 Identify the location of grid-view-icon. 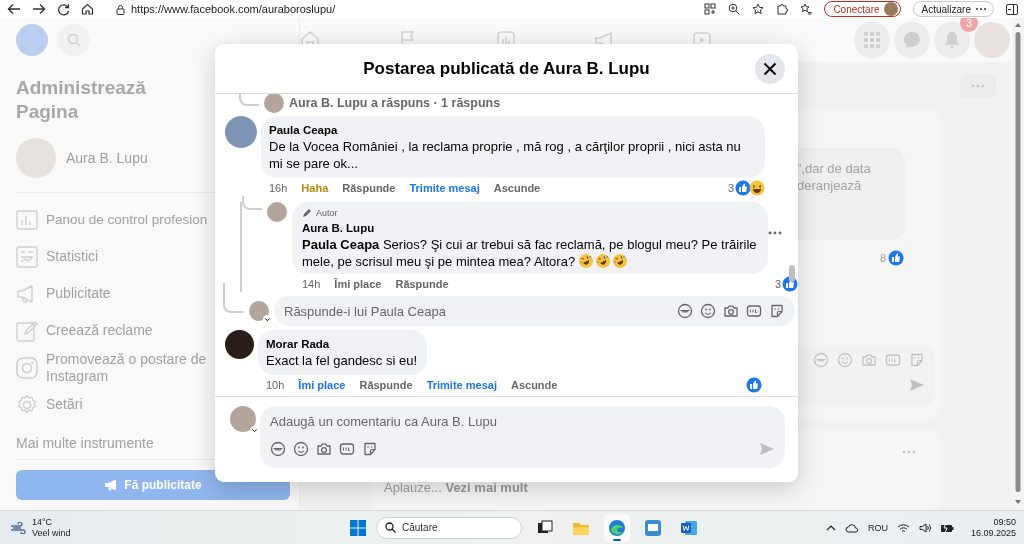
(710, 9).